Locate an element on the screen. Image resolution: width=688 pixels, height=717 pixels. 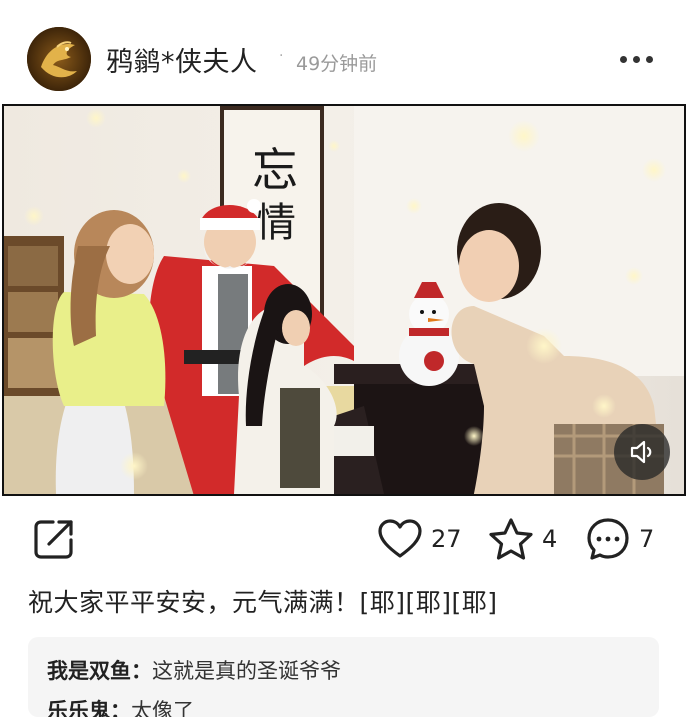
more-options-button is located at coordinates (636, 59).